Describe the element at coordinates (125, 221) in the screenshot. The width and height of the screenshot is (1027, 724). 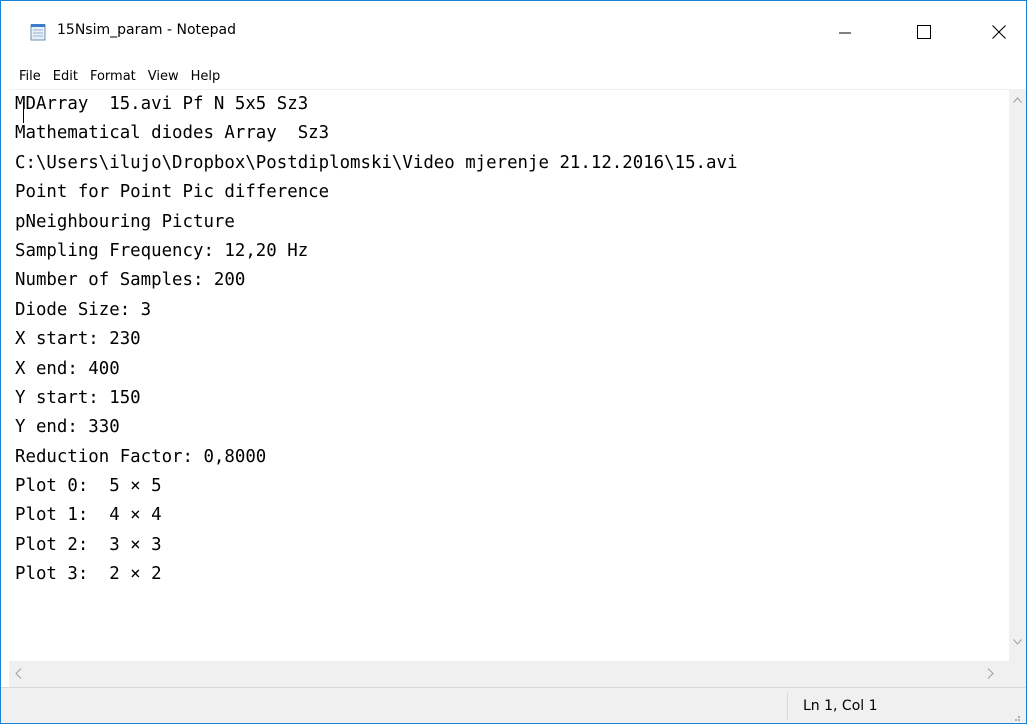
I see `text-line: pNeighbouring Picture` at that location.